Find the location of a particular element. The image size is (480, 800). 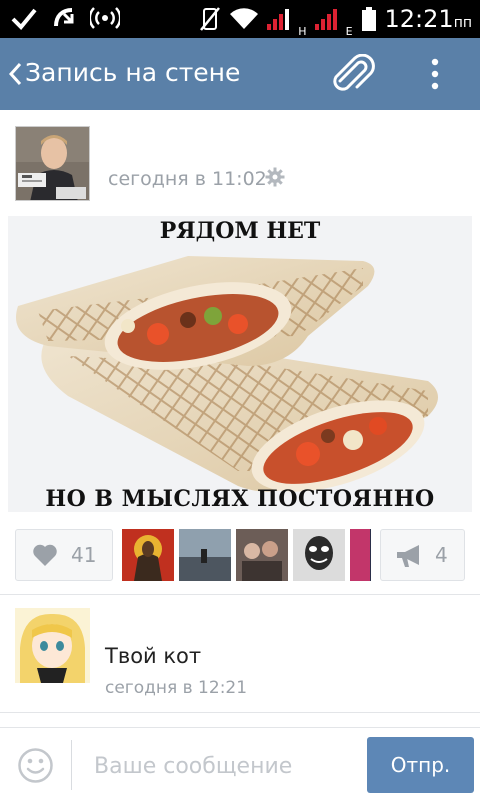

image-caption-top: РЯДОМ НЕТ is located at coordinates (240, 231).